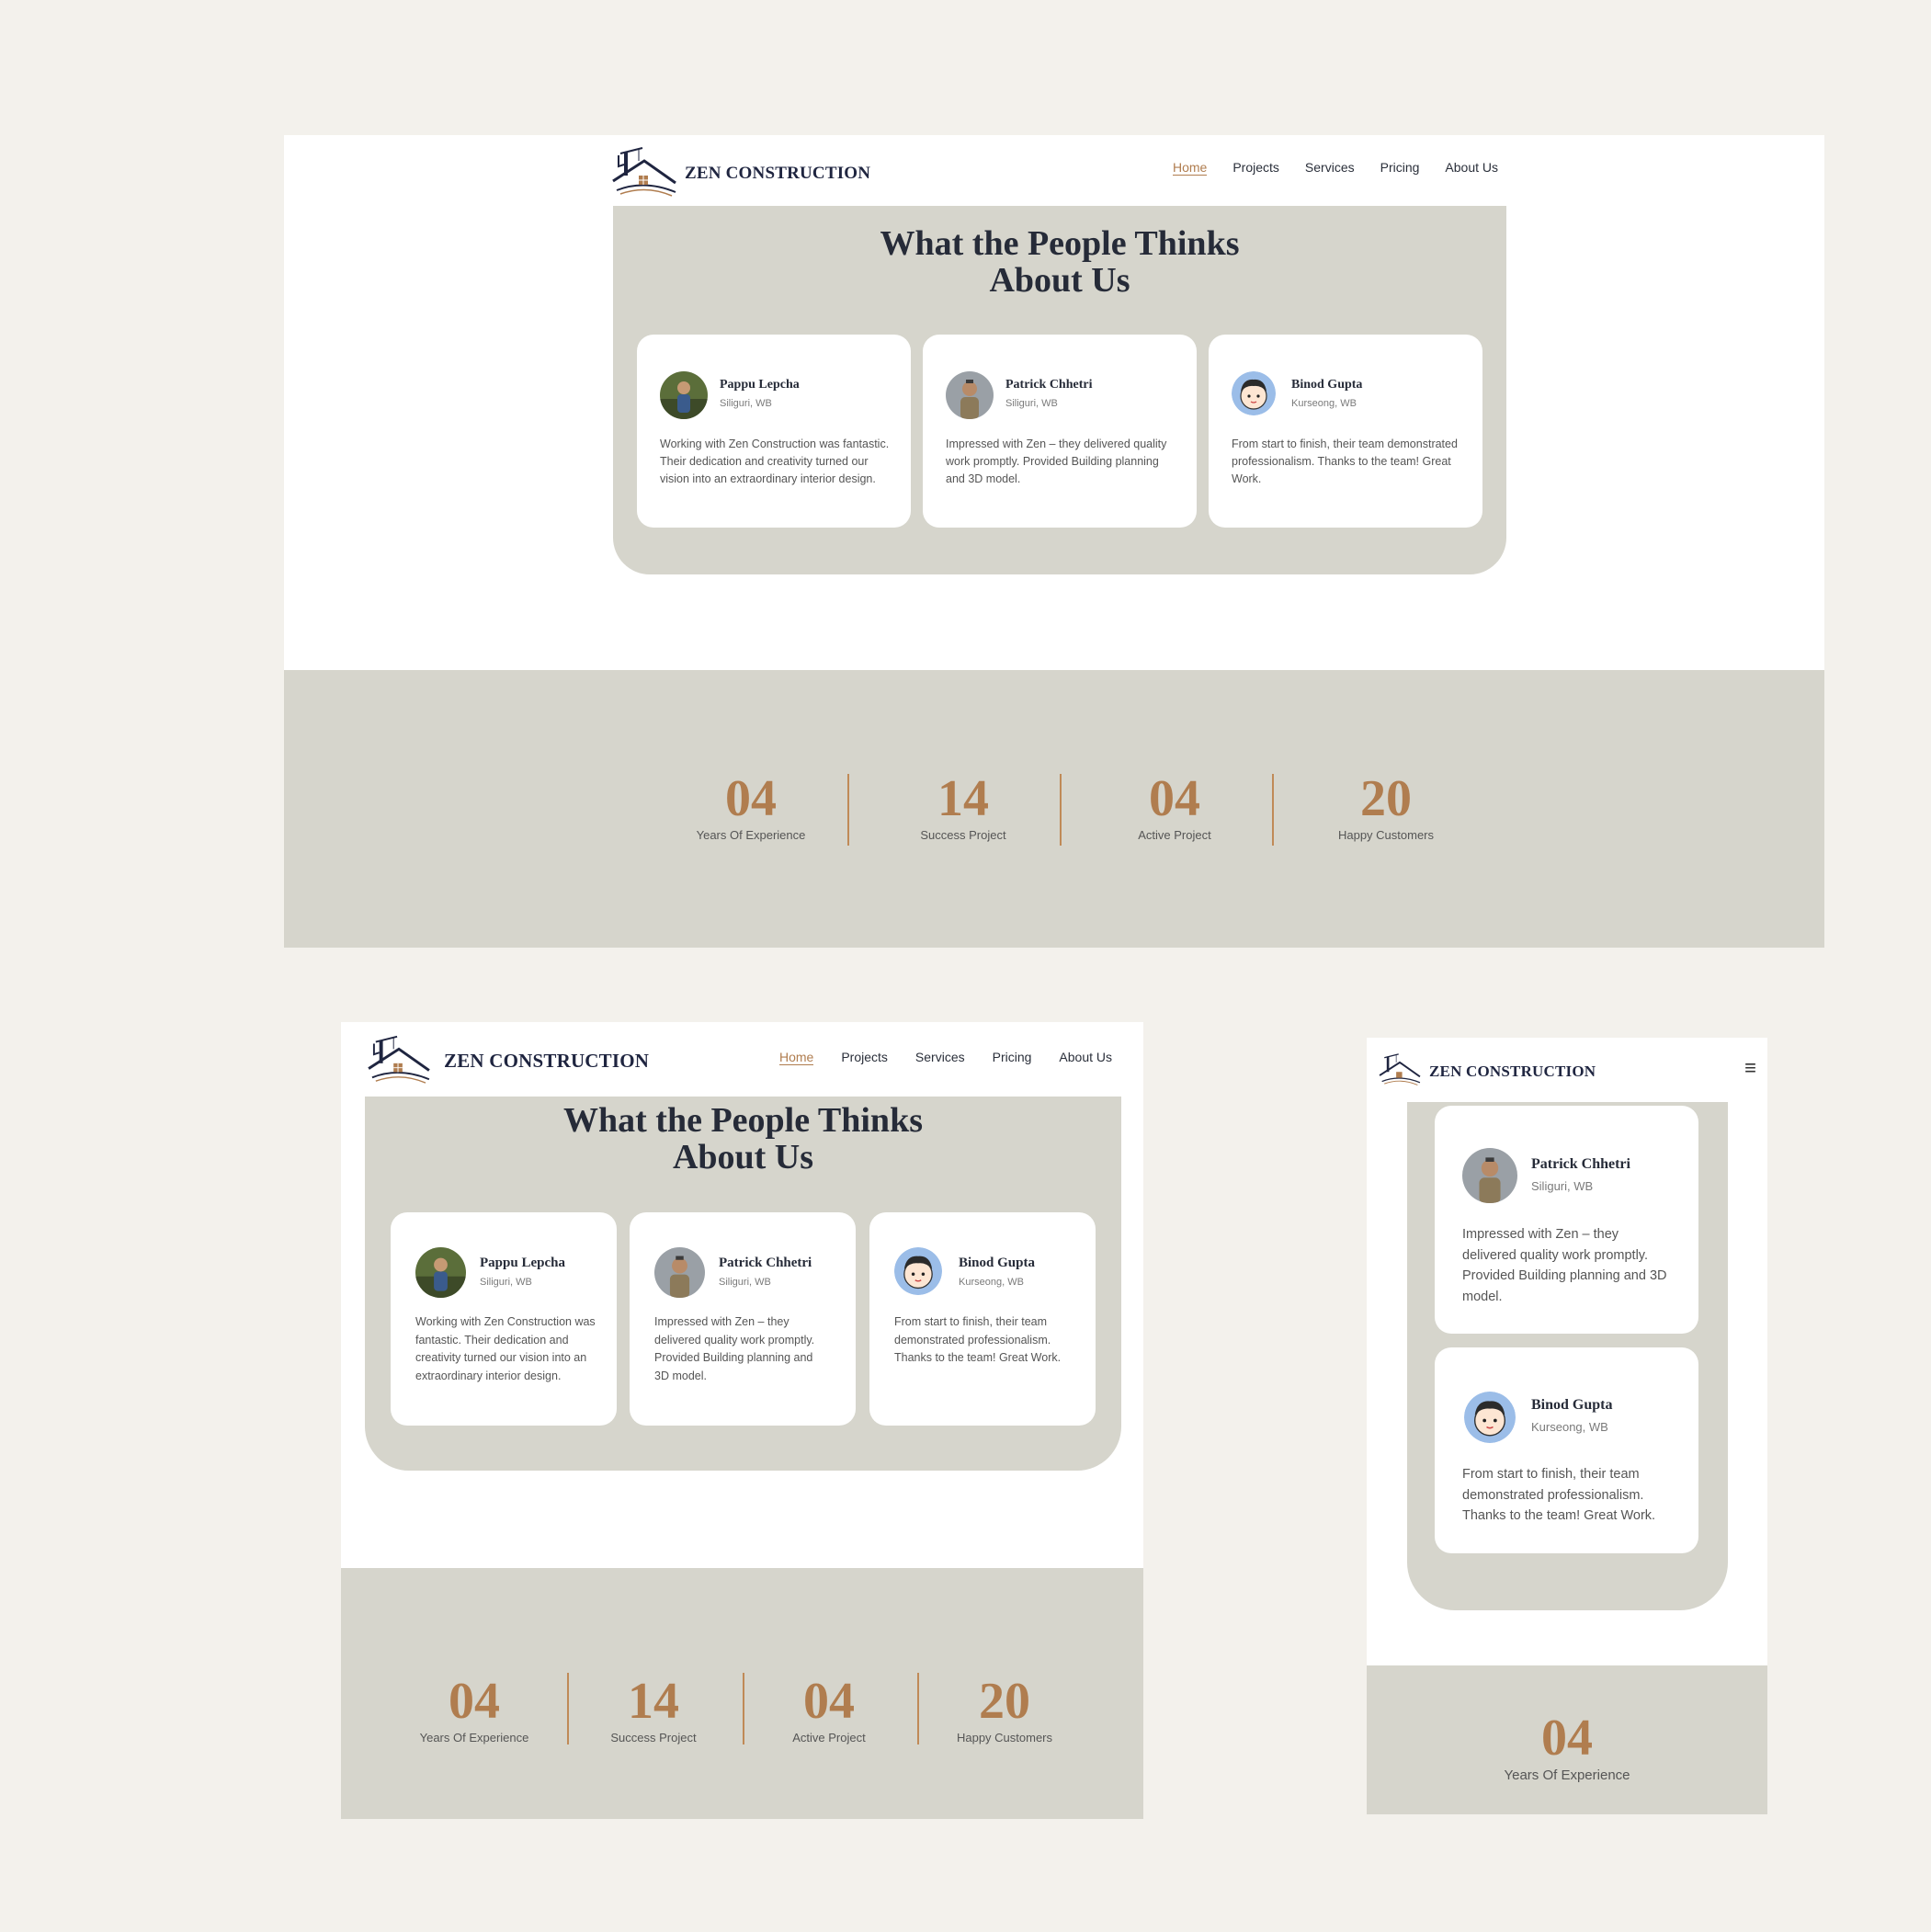 This screenshot has width=1931, height=1932. I want to click on site-header: ZEN CONSTRUCTION ≡, so click(1567, 1070).